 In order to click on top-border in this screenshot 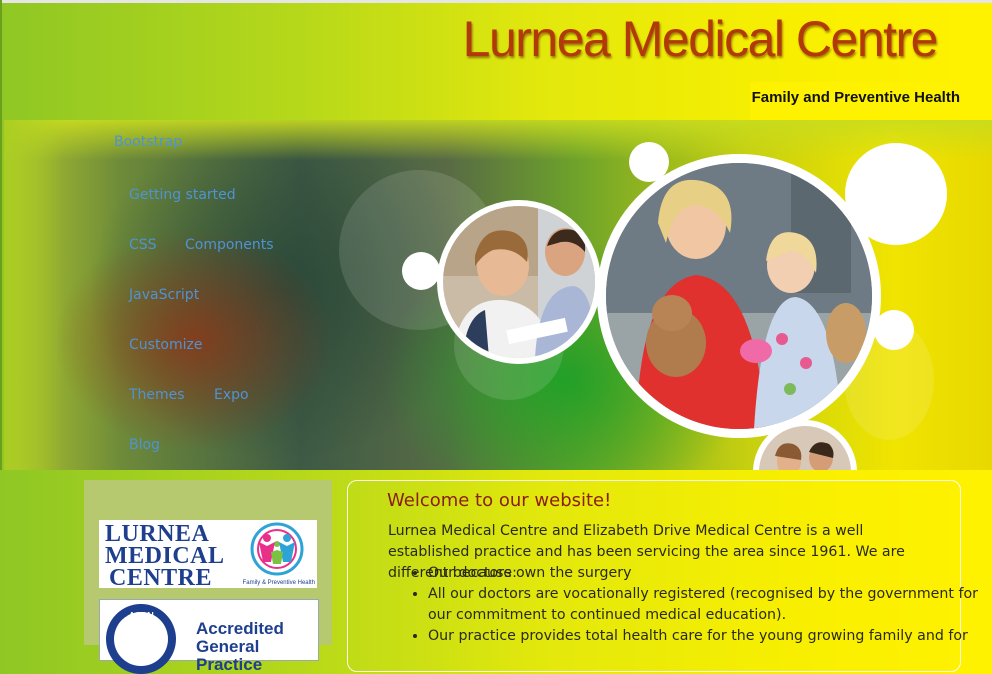, I will do `click(496, 1)`.